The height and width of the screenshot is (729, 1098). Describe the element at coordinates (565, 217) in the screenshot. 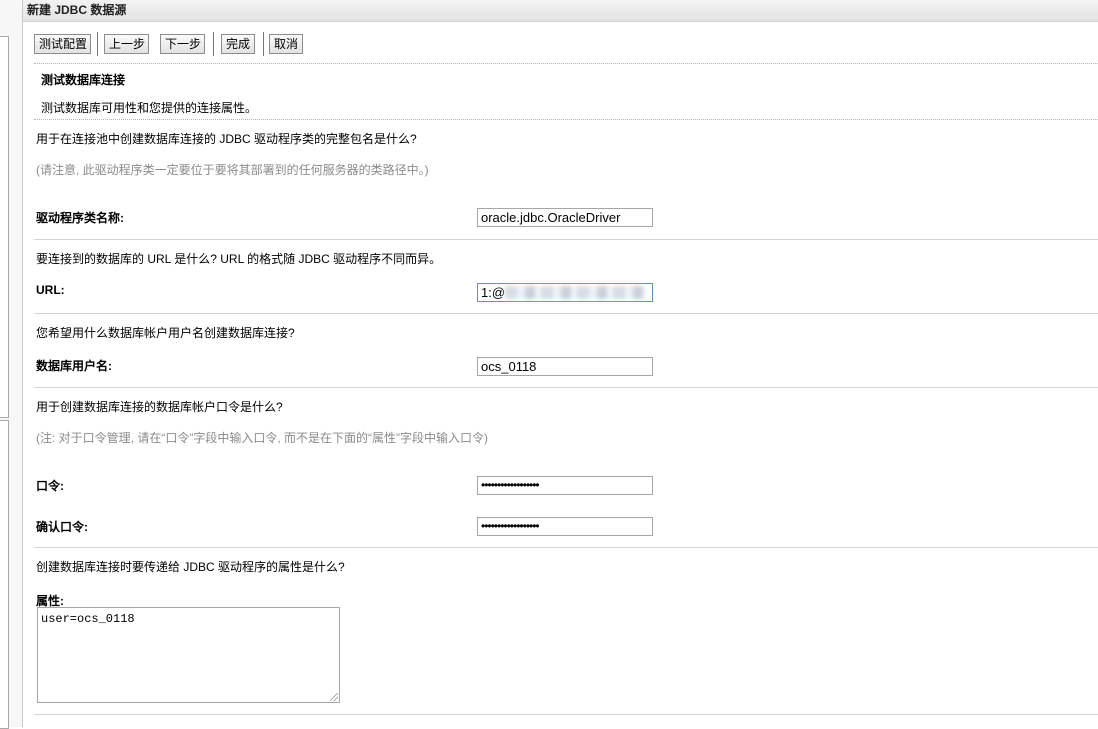

I see `driver-class-input: oracle.jdbc.OracleDriver` at that location.